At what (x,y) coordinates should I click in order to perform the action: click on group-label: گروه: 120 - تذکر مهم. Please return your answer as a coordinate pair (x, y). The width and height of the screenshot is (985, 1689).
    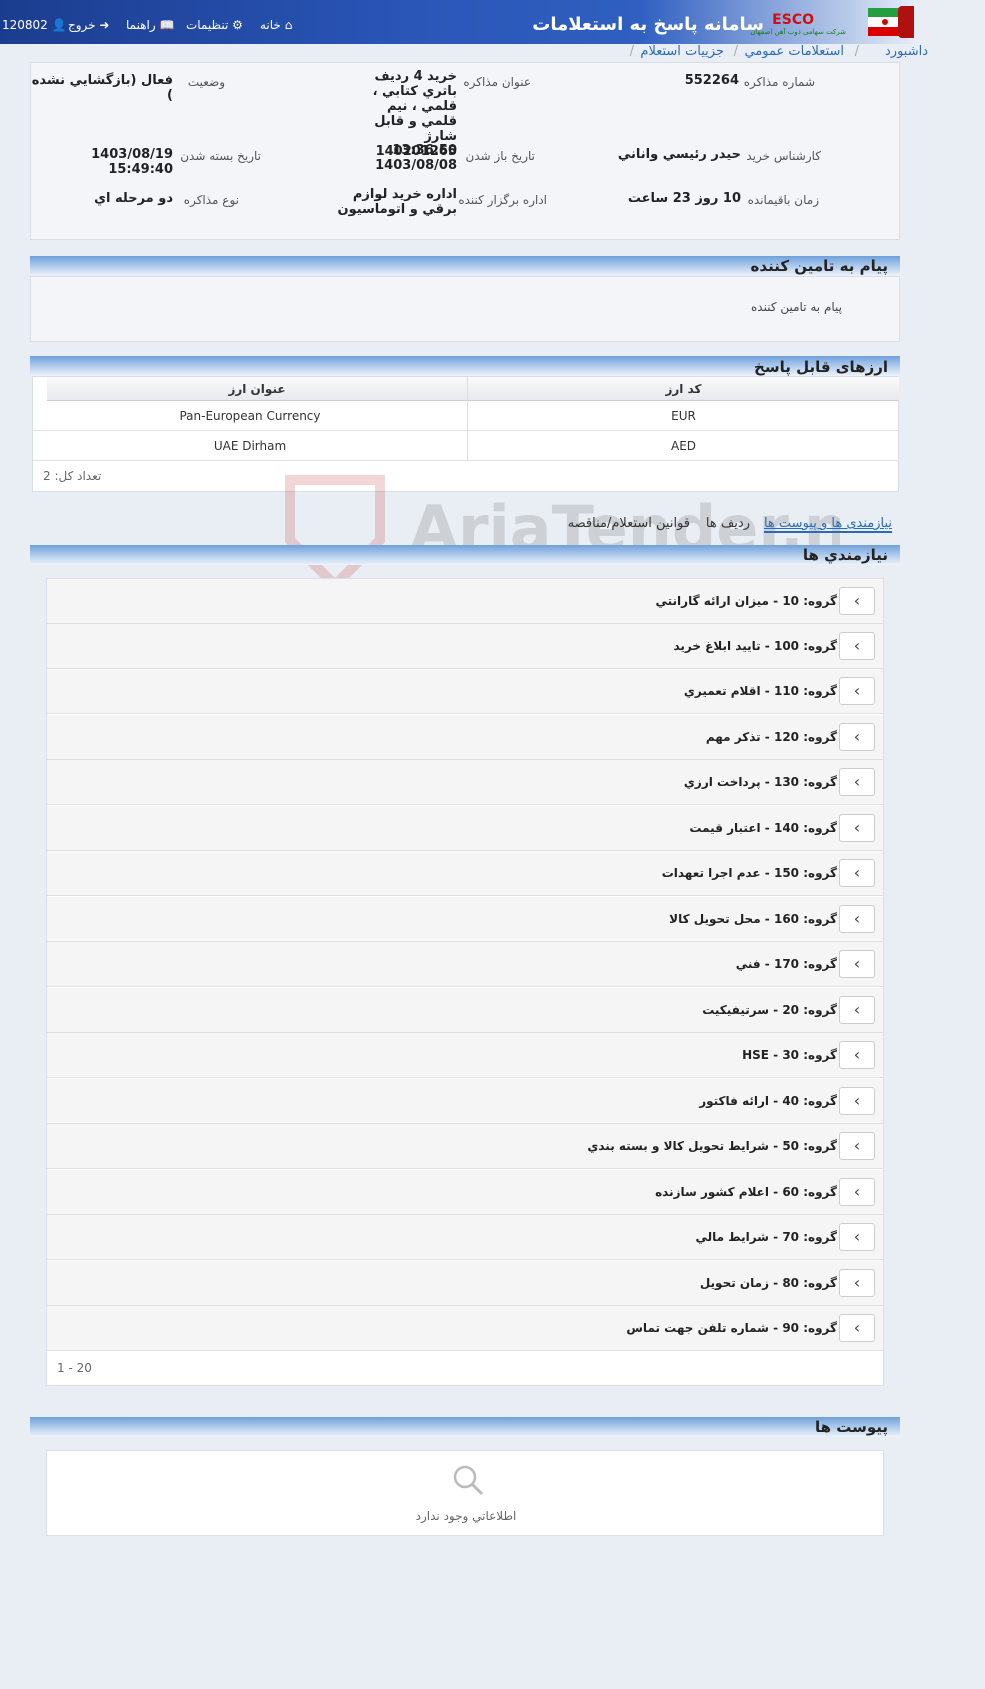
    Looking at the image, I should click on (771, 737).